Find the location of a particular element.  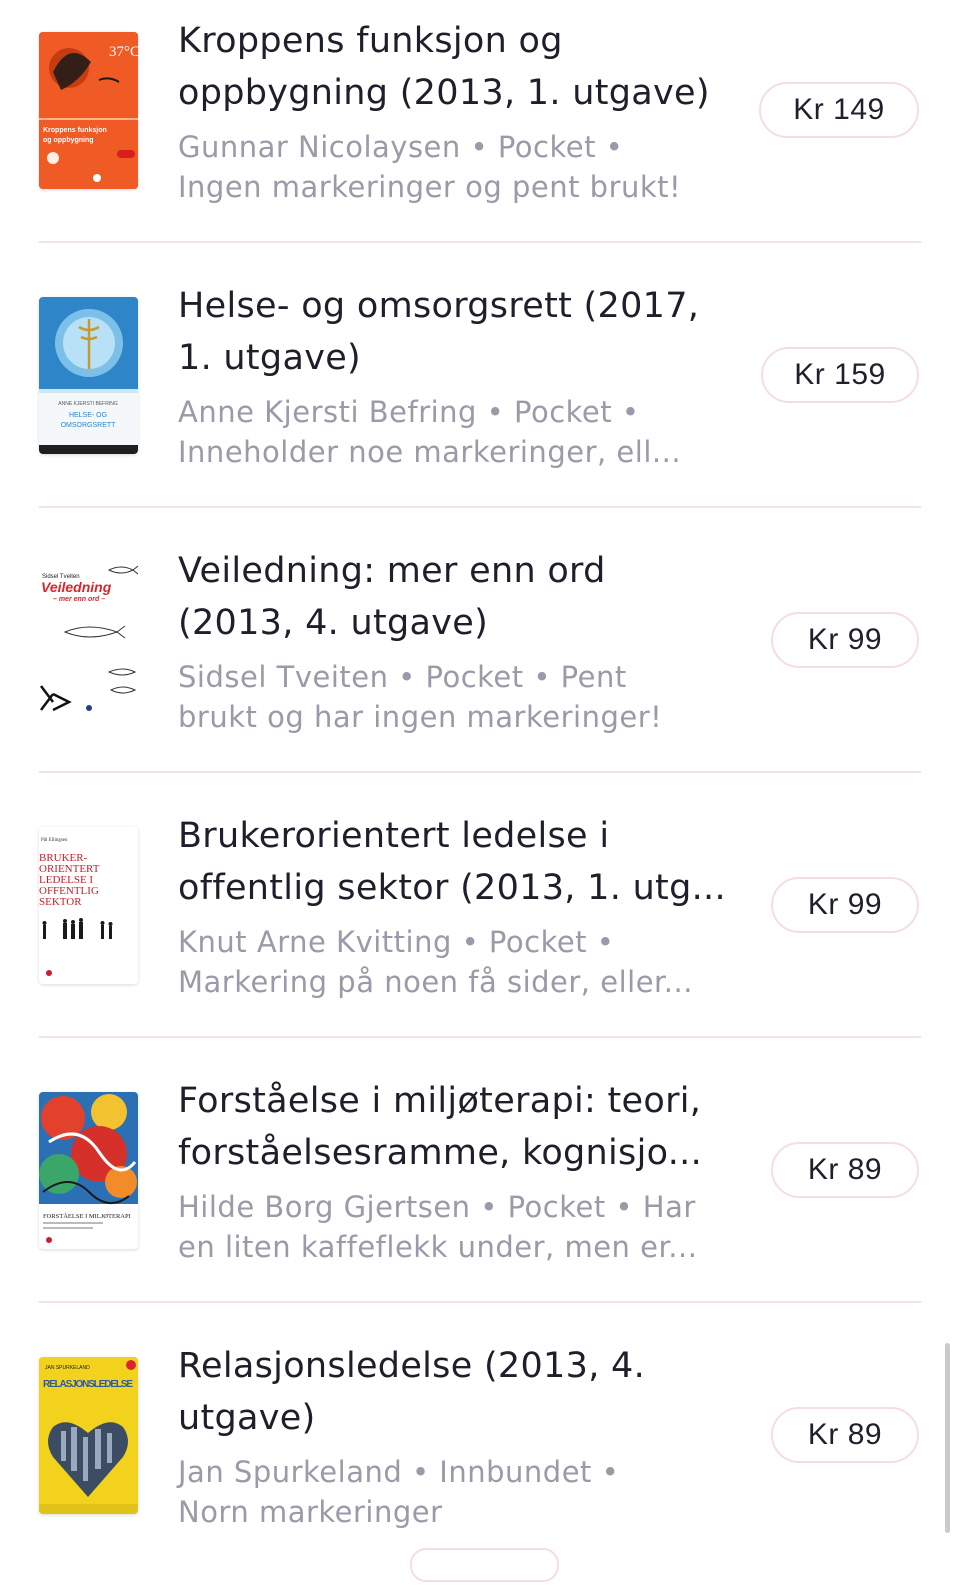

scrollbar is located at coordinates (947, 1438).